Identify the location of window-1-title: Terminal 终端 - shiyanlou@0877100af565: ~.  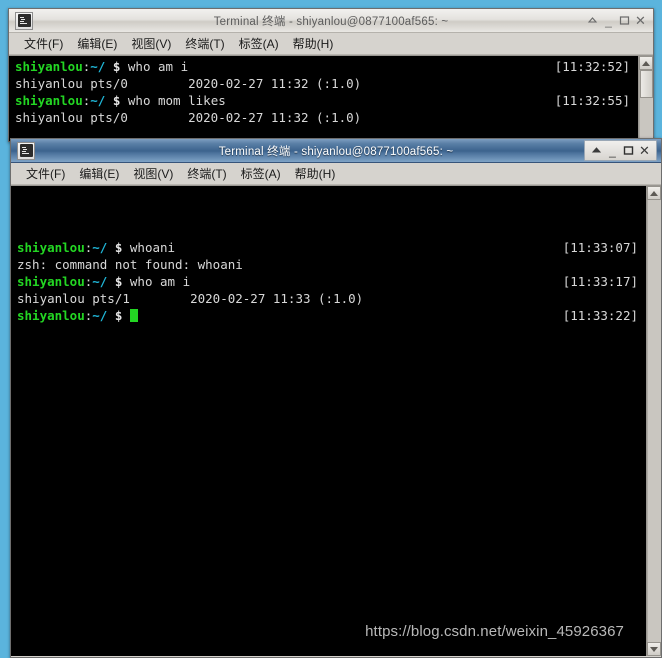
(331, 21).